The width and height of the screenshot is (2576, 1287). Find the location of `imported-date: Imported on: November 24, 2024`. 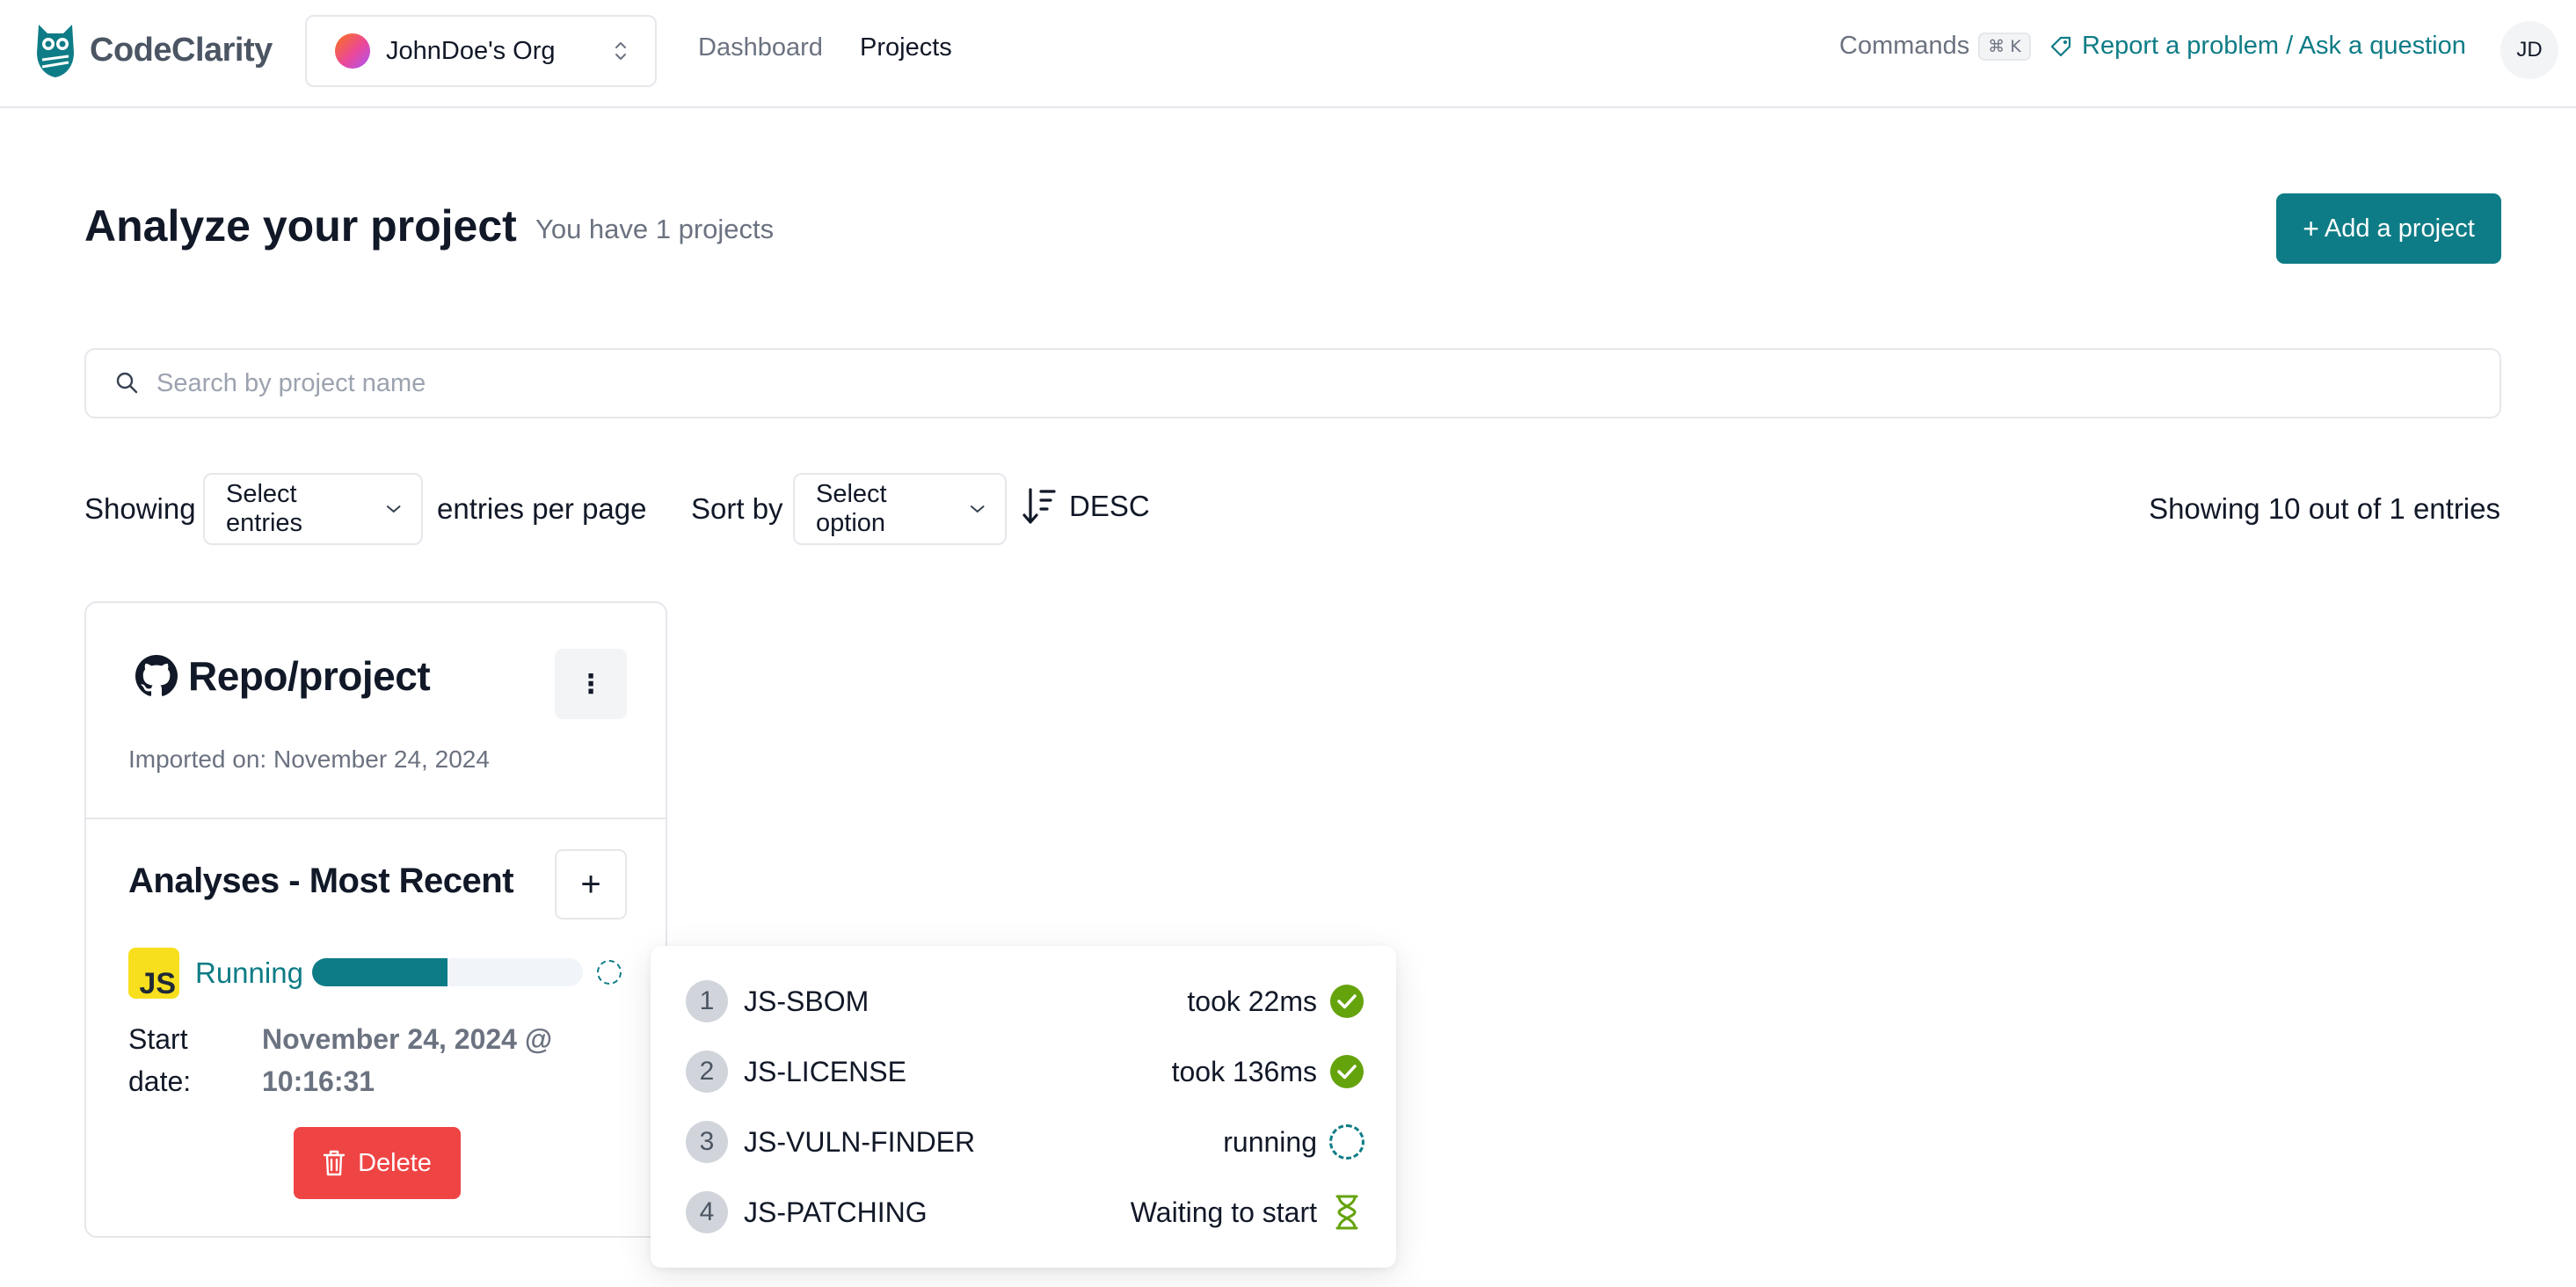

imported-date: Imported on: November 24, 2024 is located at coordinates (309, 759).